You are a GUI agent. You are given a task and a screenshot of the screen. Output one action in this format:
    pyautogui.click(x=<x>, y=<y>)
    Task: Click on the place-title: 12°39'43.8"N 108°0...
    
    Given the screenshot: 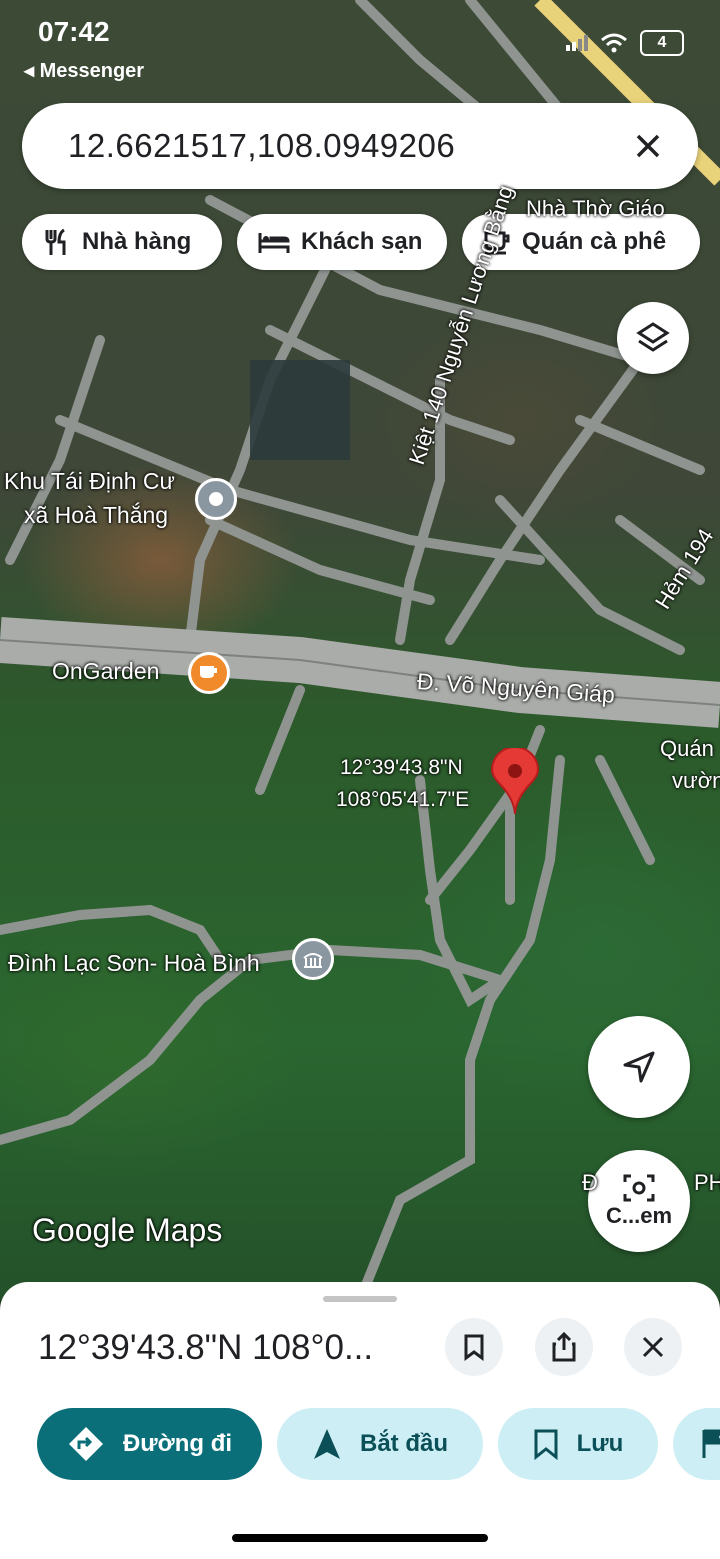 What is the action you would take?
    pyautogui.click(x=206, y=1347)
    